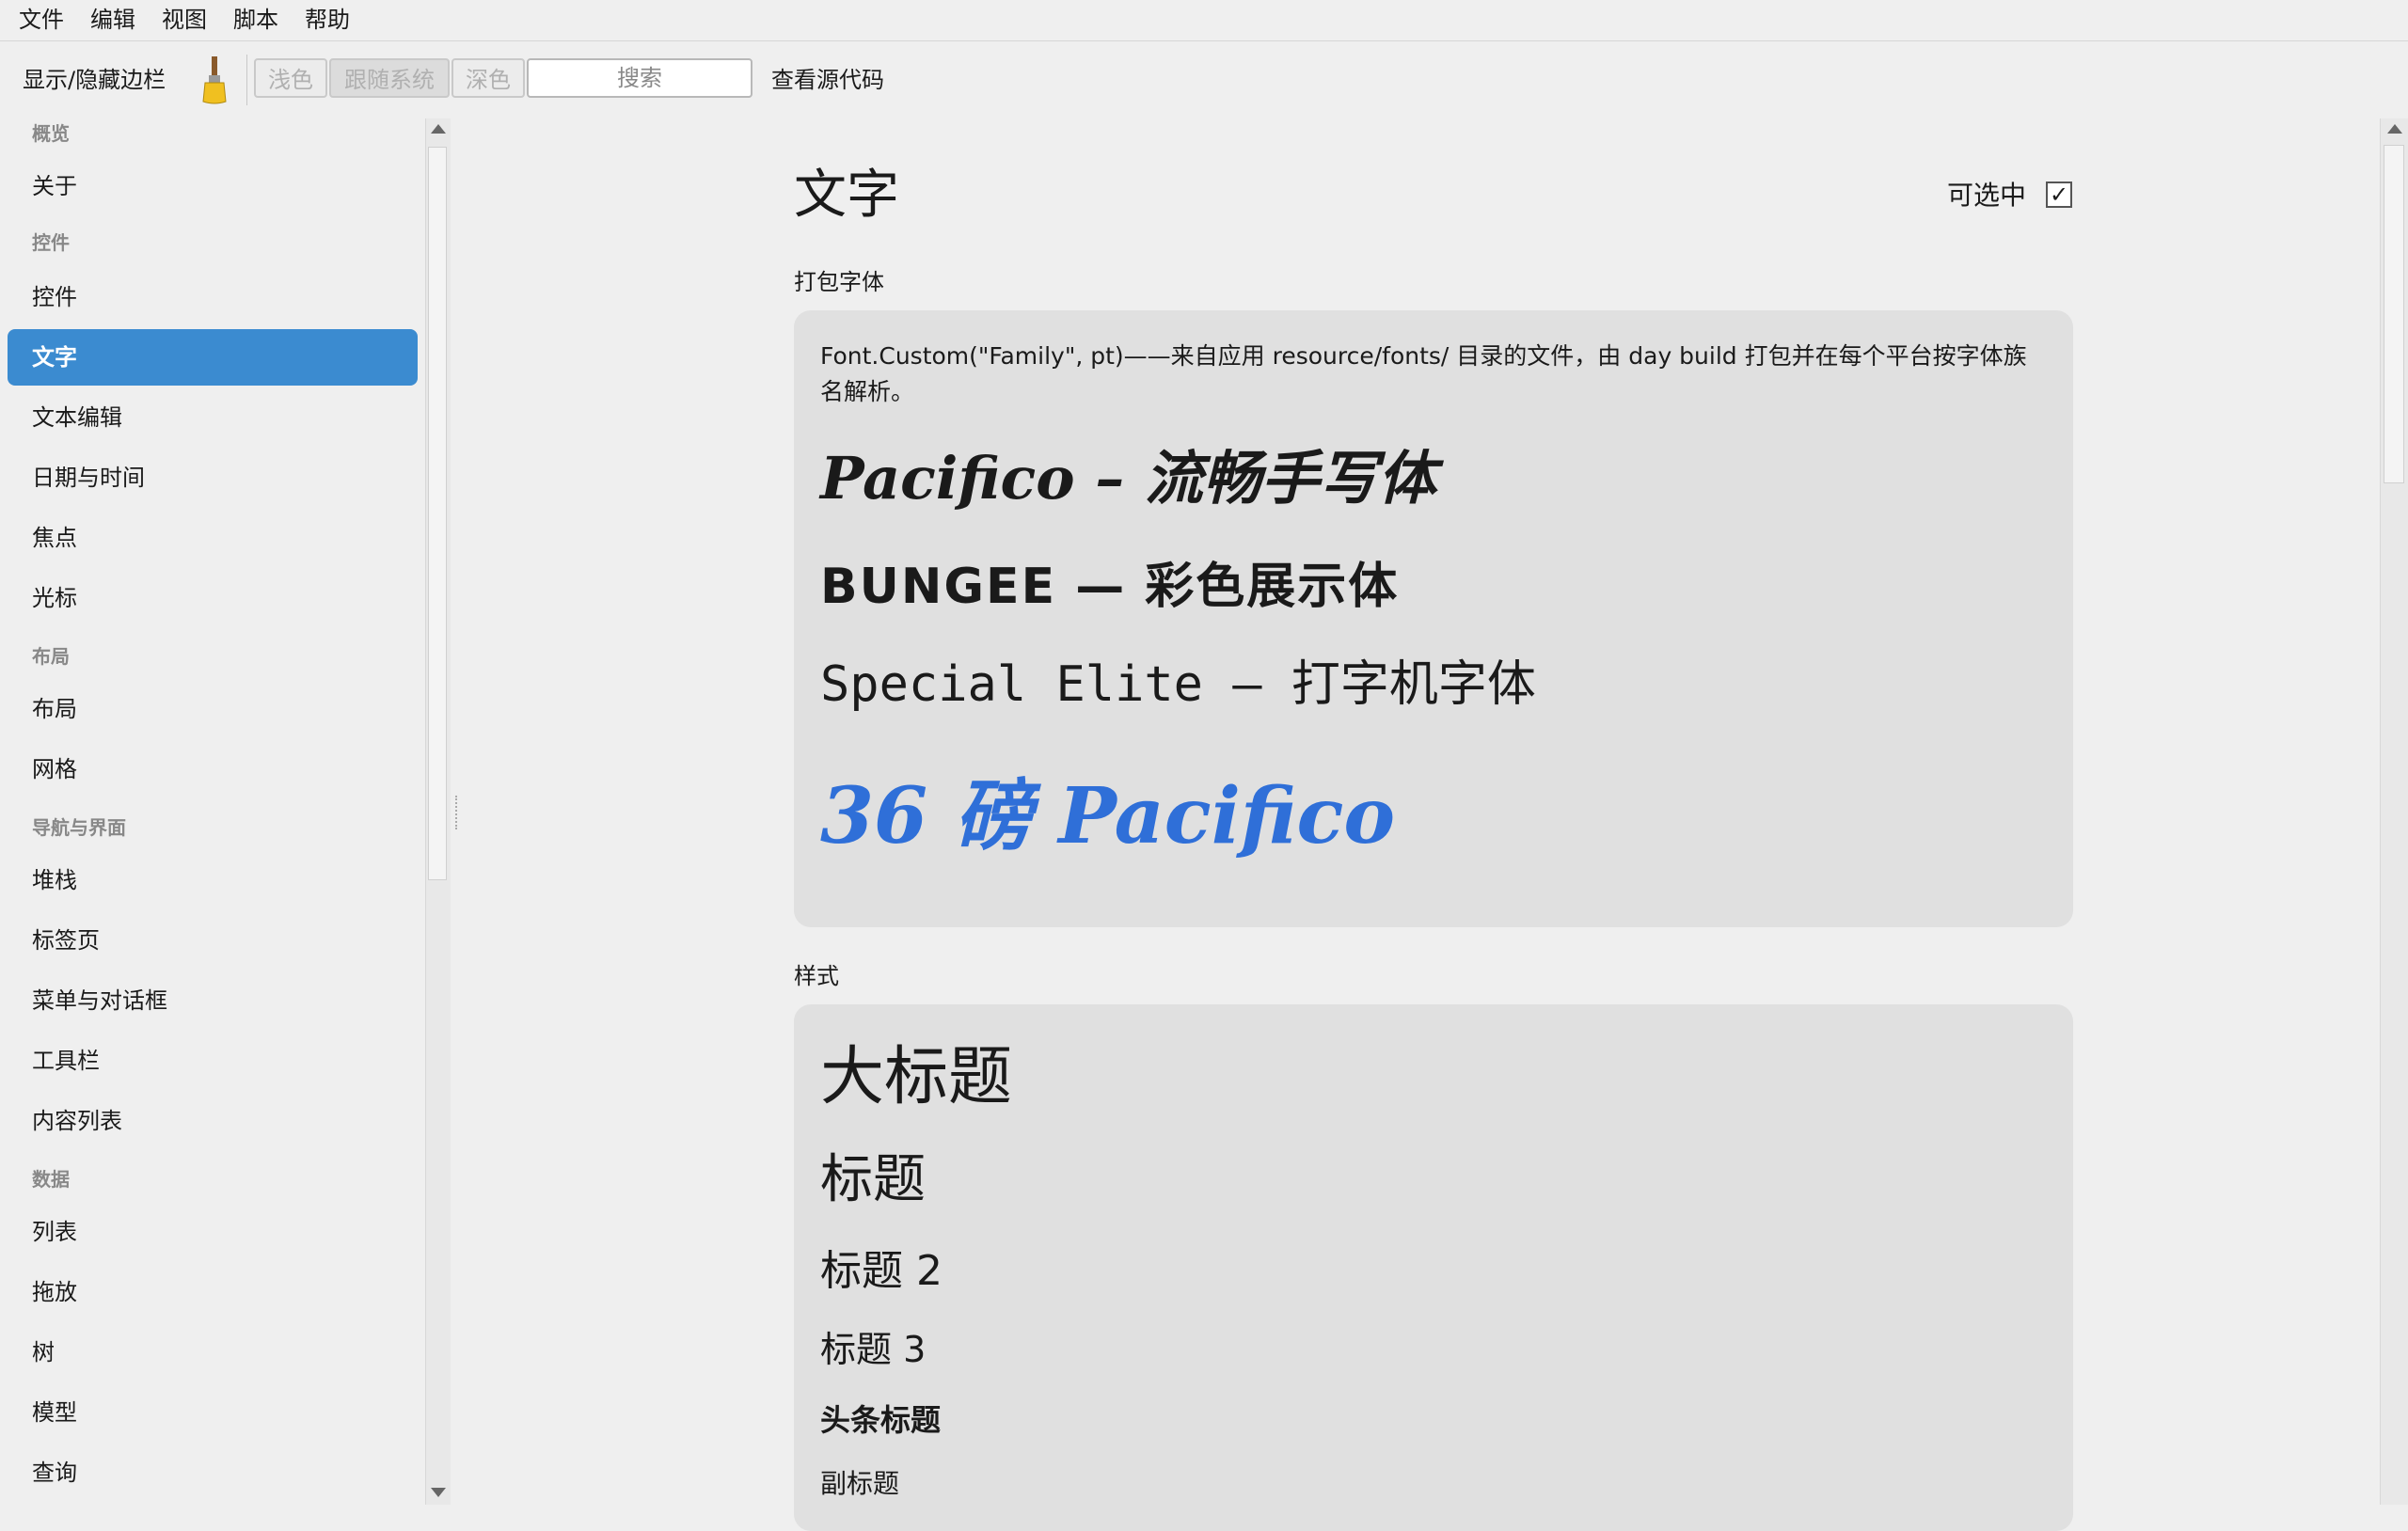 This screenshot has width=2408, height=1531. What do you see at coordinates (390, 78) in the screenshot?
I see `theme-system-button: 跟随系统` at bounding box center [390, 78].